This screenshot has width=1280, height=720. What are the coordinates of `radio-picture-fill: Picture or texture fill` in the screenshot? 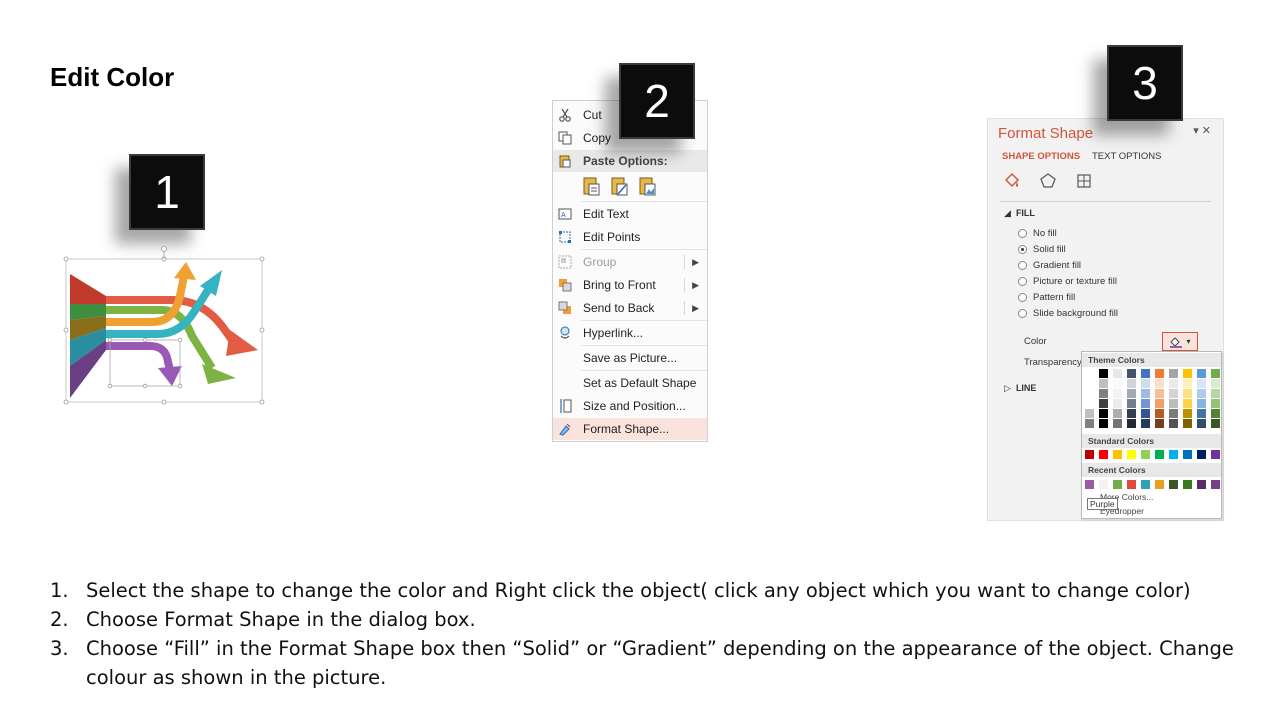 It's located at (1067, 281).